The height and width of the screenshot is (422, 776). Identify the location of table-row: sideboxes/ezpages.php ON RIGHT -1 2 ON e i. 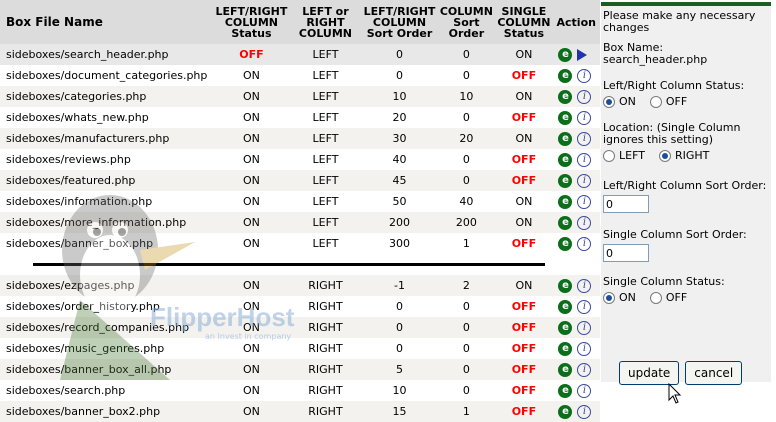
(300, 285).